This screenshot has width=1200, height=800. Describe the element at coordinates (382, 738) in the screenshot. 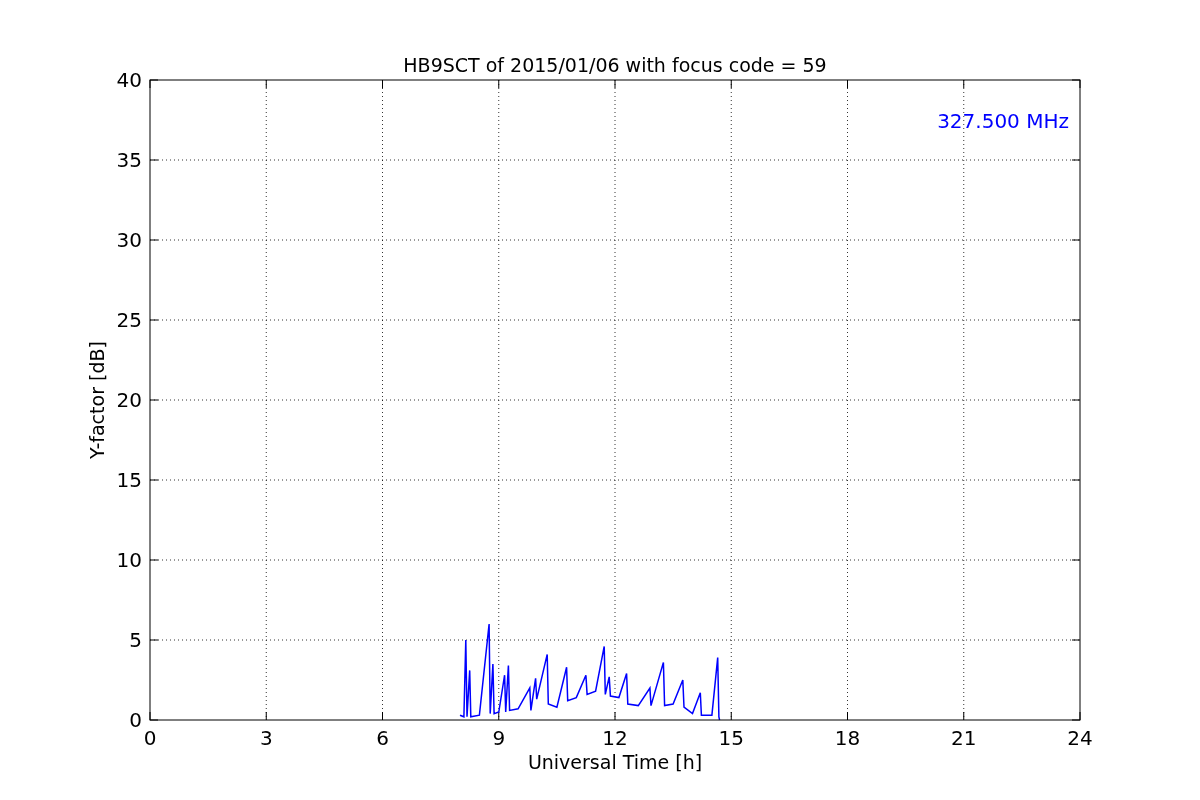

I see `tick-label: 6` at that location.